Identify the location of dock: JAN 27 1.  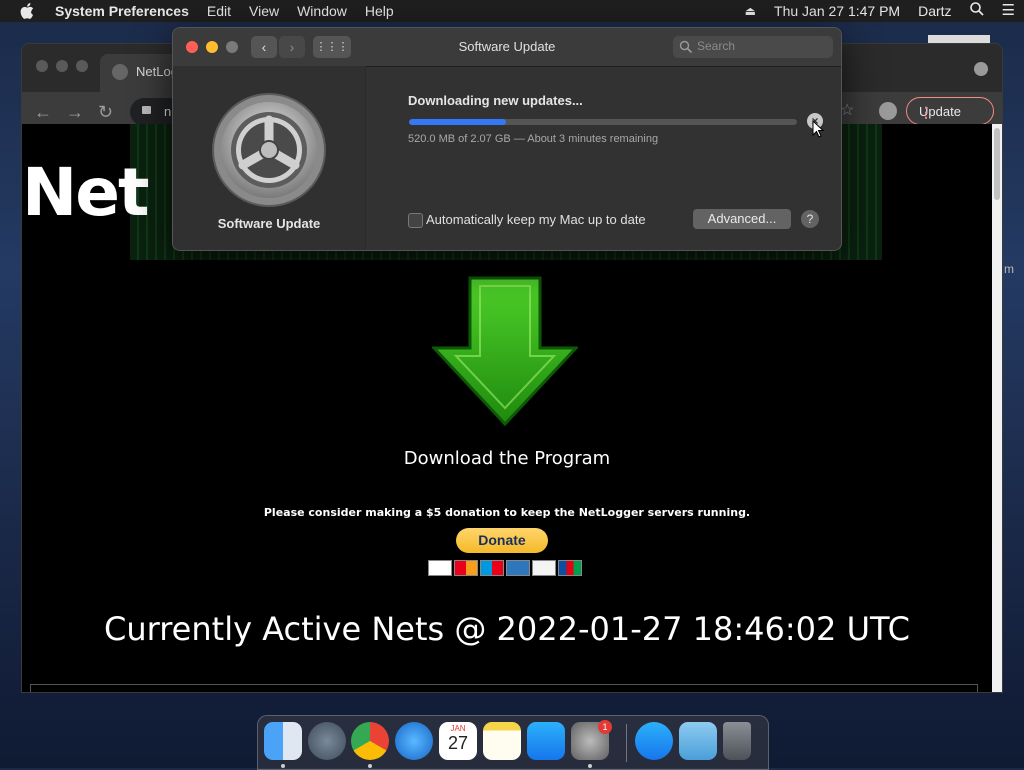
(513, 742).